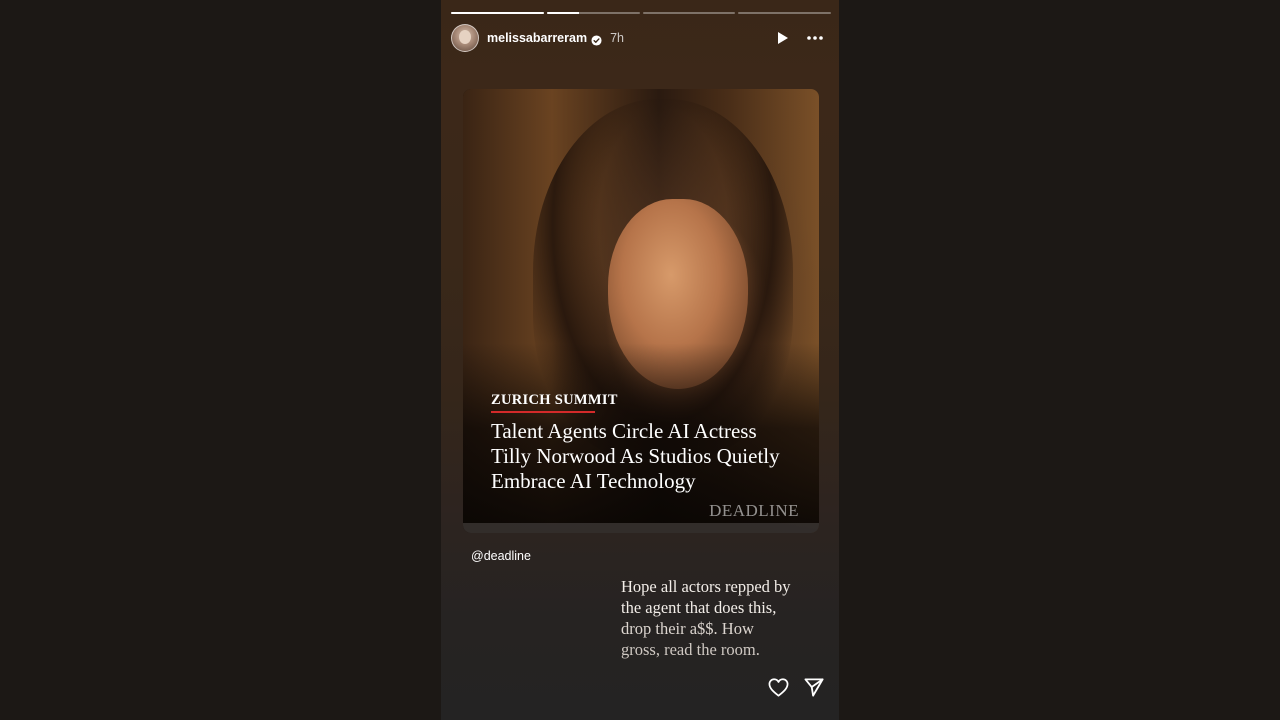 The image size is (1280, 720). Describe the element at coordinates (815, 38) in the screenshot. I see `more-options-icon` at that location.